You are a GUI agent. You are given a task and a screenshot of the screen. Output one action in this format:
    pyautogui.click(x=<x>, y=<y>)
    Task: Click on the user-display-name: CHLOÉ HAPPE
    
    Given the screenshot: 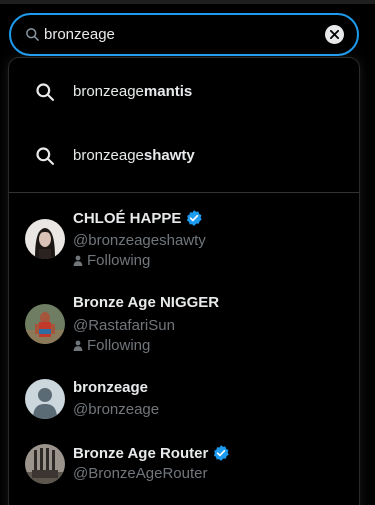 What is the action you would take?
    pyautogui.click(x=138, y=218)
    